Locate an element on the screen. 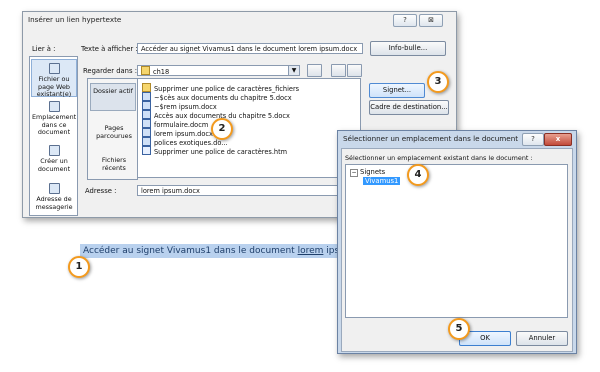 This screenshot has height=372, width=600. nav-create-document: Créer un document is located at coordinates (54, 159).